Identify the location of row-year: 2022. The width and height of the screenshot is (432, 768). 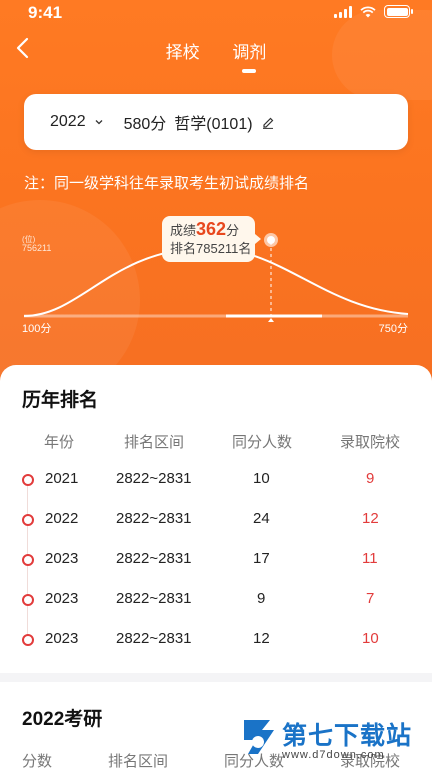
(62, 518).